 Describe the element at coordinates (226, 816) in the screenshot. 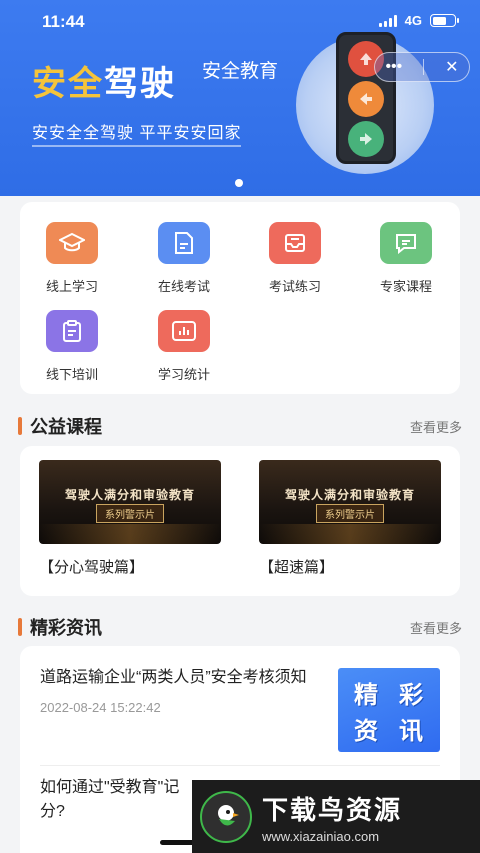

I see `bird-logo-icon` at that location.